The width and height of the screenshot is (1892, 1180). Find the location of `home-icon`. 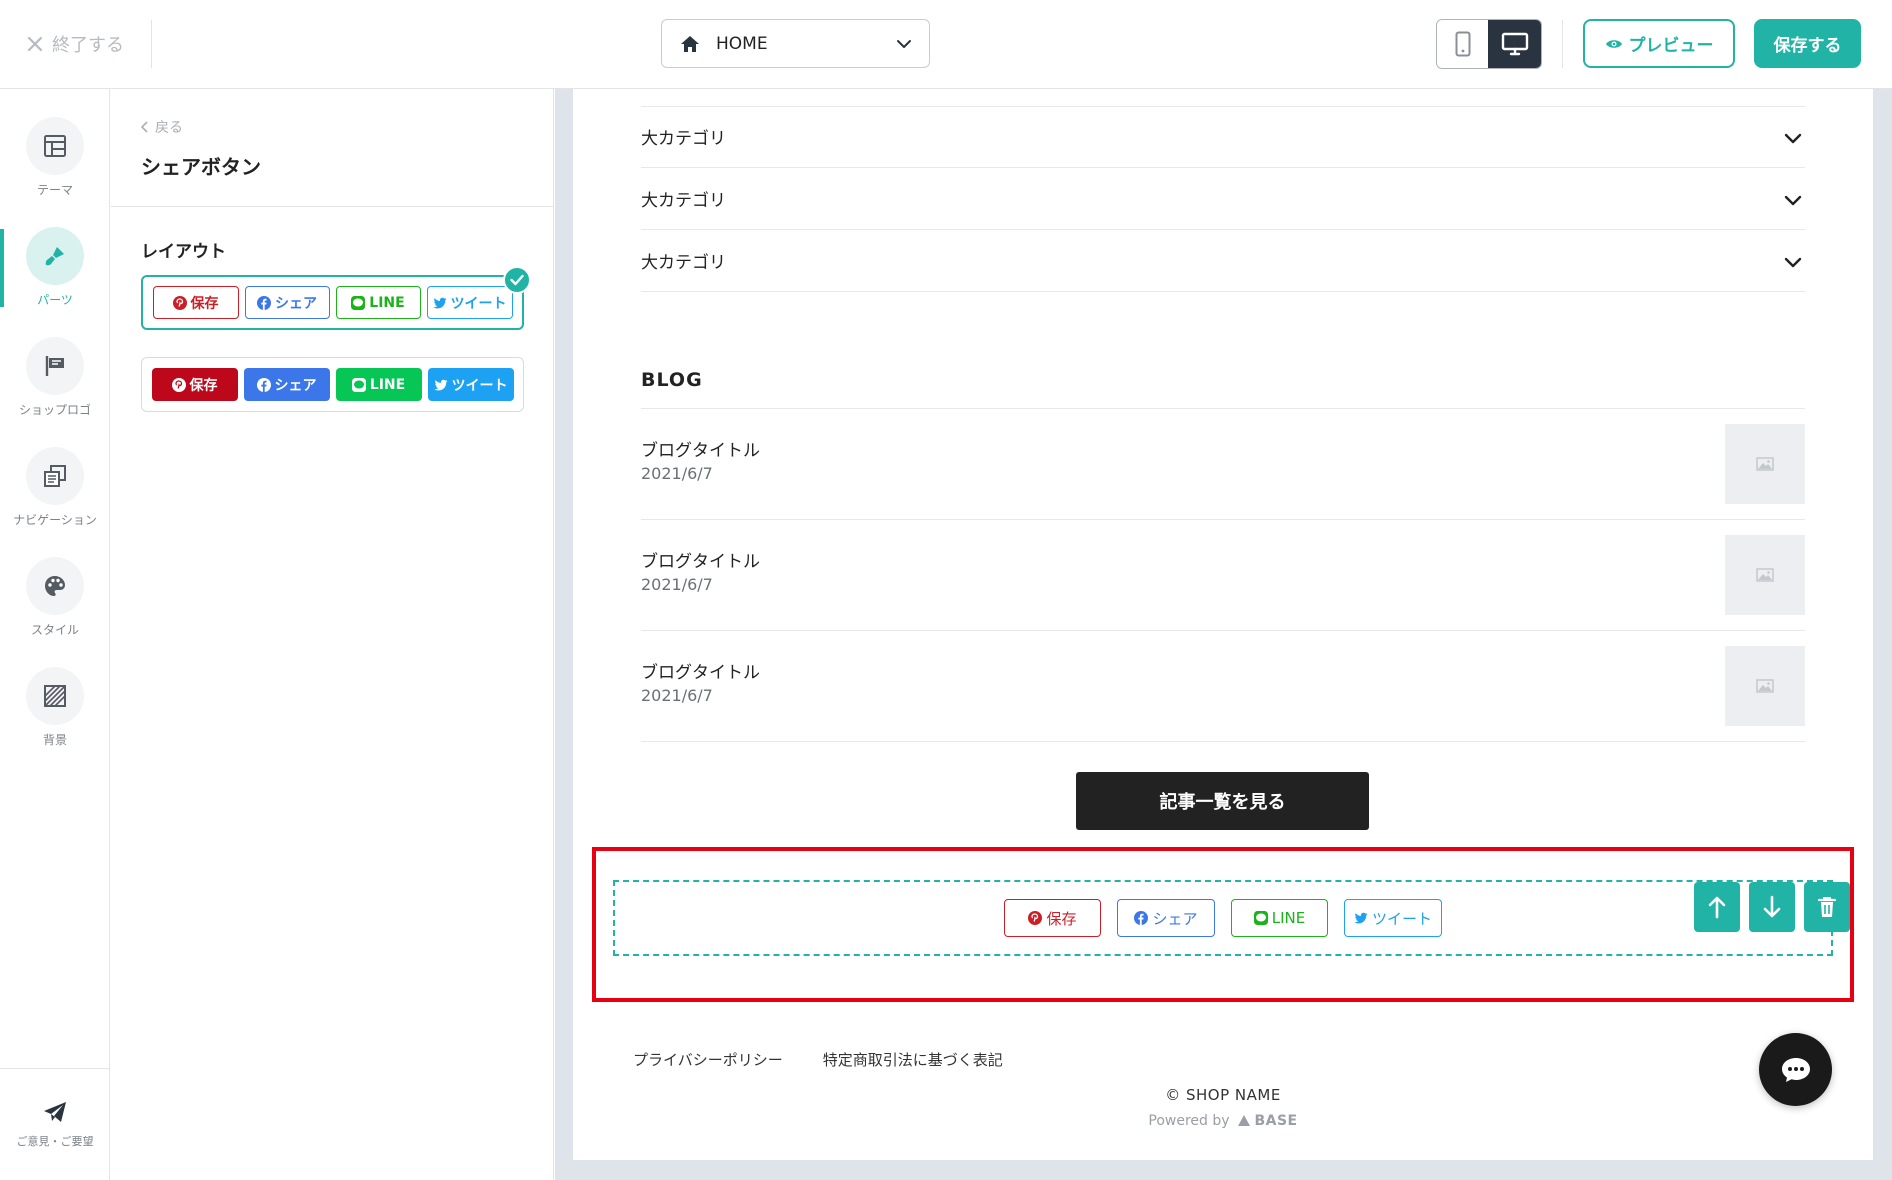

home-icon is located at coordinates (690, 43).